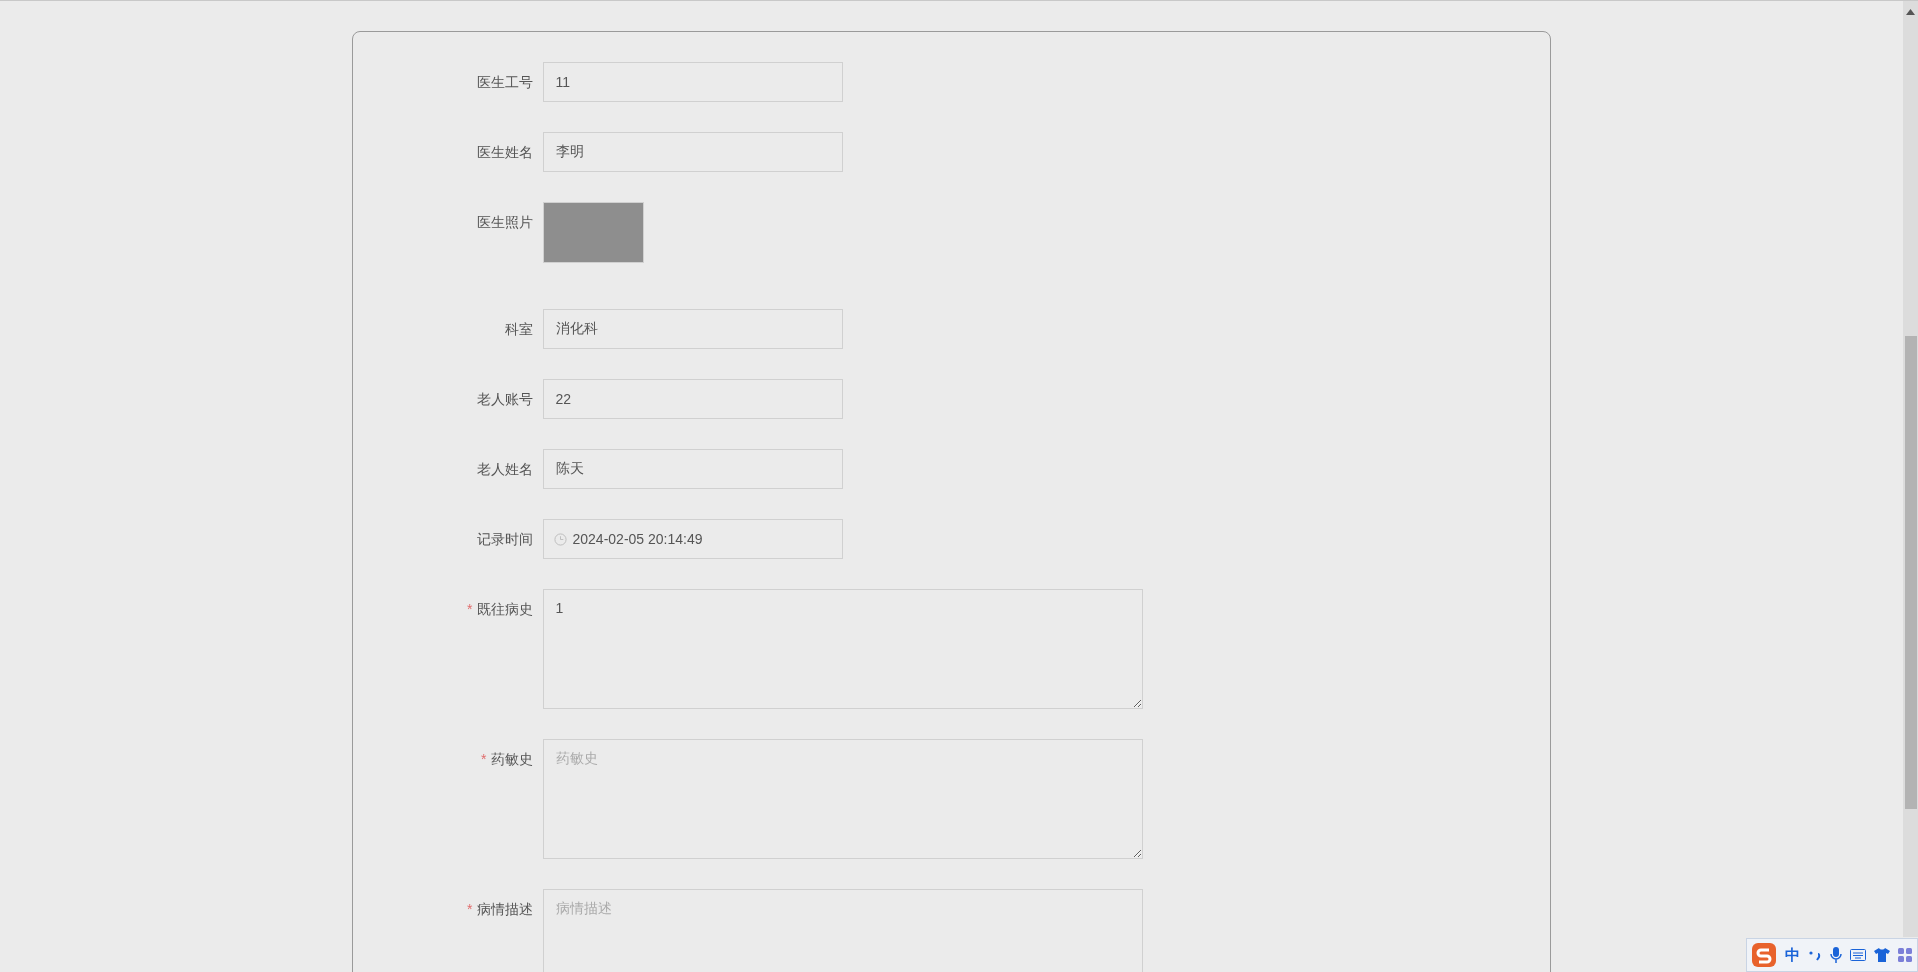  I want to click on field-label: * 药敏史, so click(507, 759).